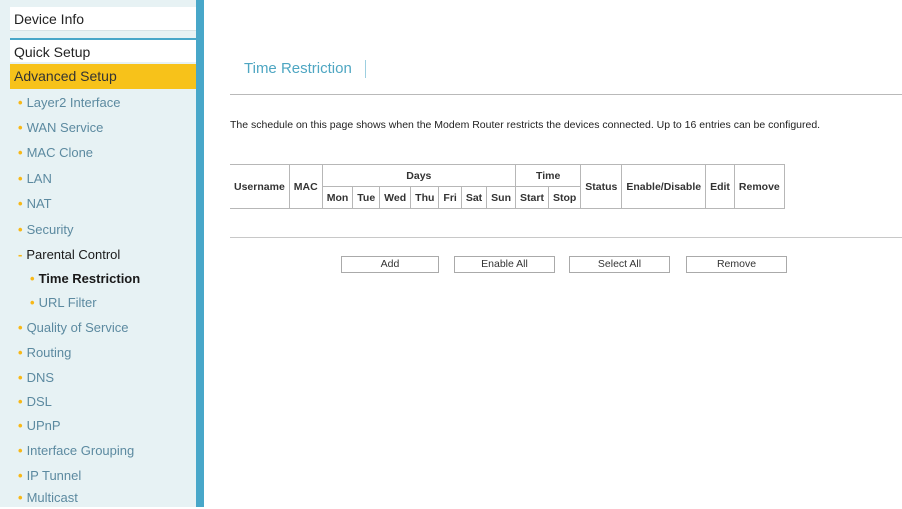  I want to click on menu-time-restriction: • Time Restriction, so click(85, 279).